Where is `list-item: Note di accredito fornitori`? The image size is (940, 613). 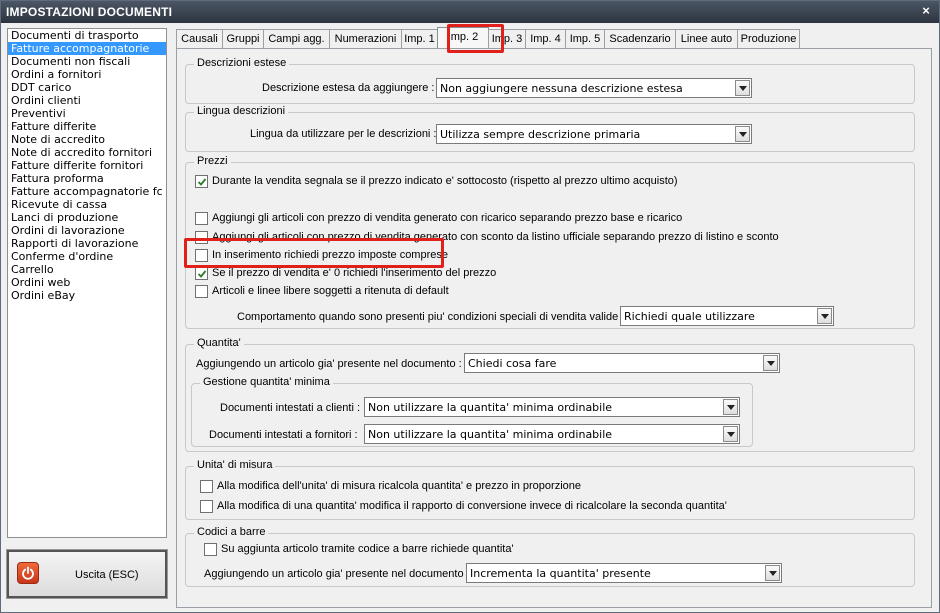
list-item: Note di accredito fornitori is located at coordinates (87, 152).